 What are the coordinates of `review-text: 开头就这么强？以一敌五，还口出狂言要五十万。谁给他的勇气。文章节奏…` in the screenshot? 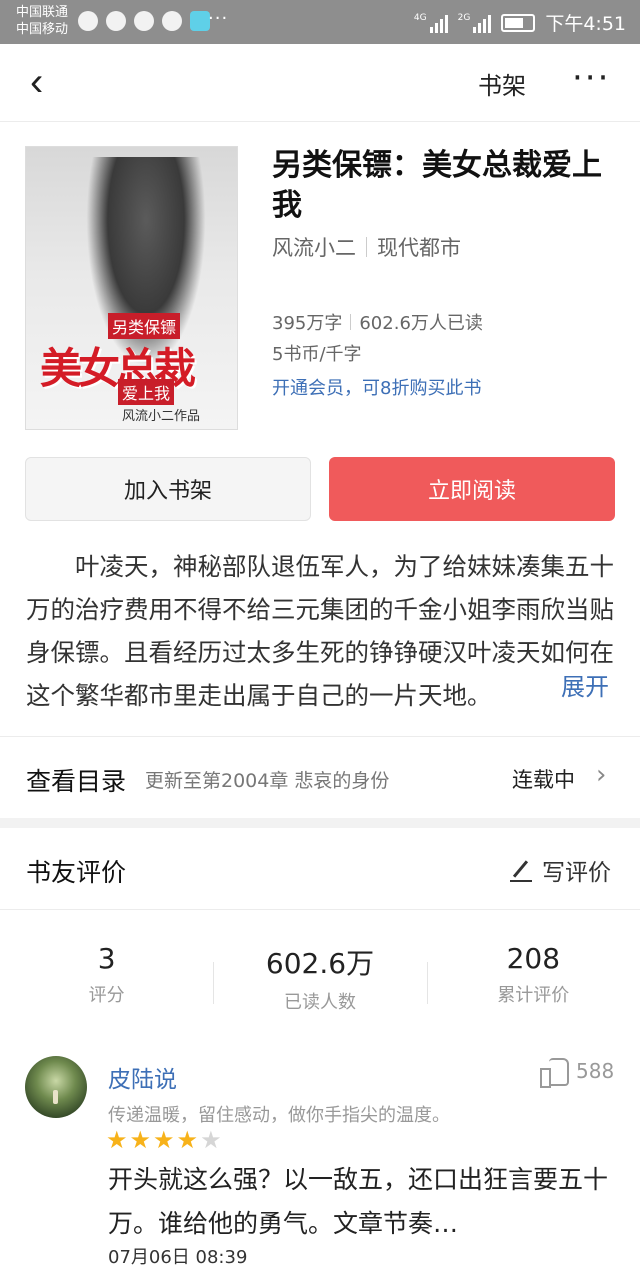 It's located at (358, 1202).